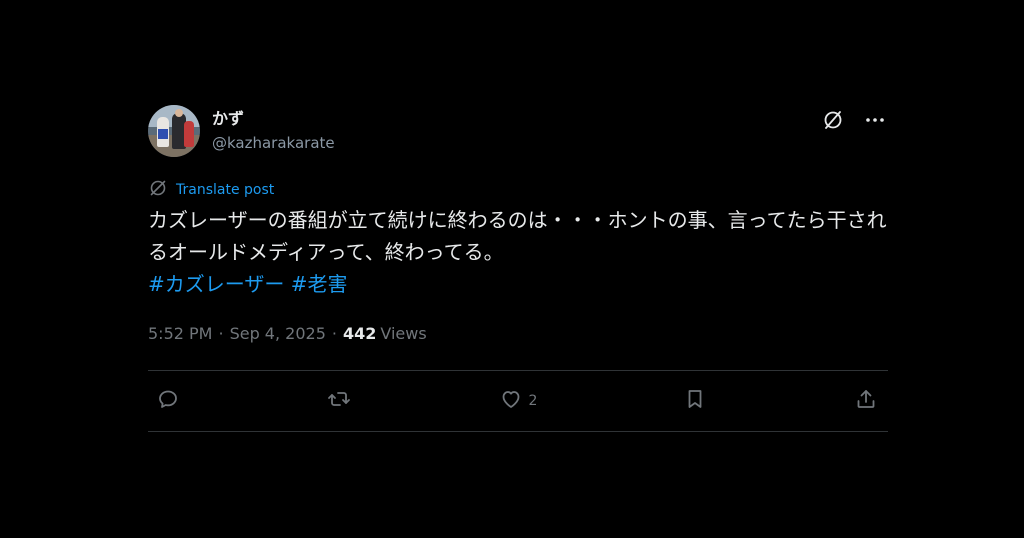  I want to click on reply-button, so click(169, 401).